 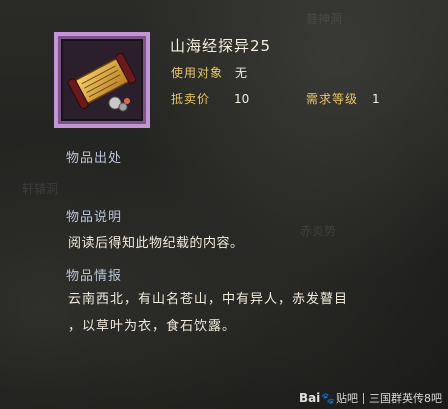 What do you see at coordinates (324, 19) in the screenshot?
I see `background-map-label: 普神洞` at bounding box center [324, 19].